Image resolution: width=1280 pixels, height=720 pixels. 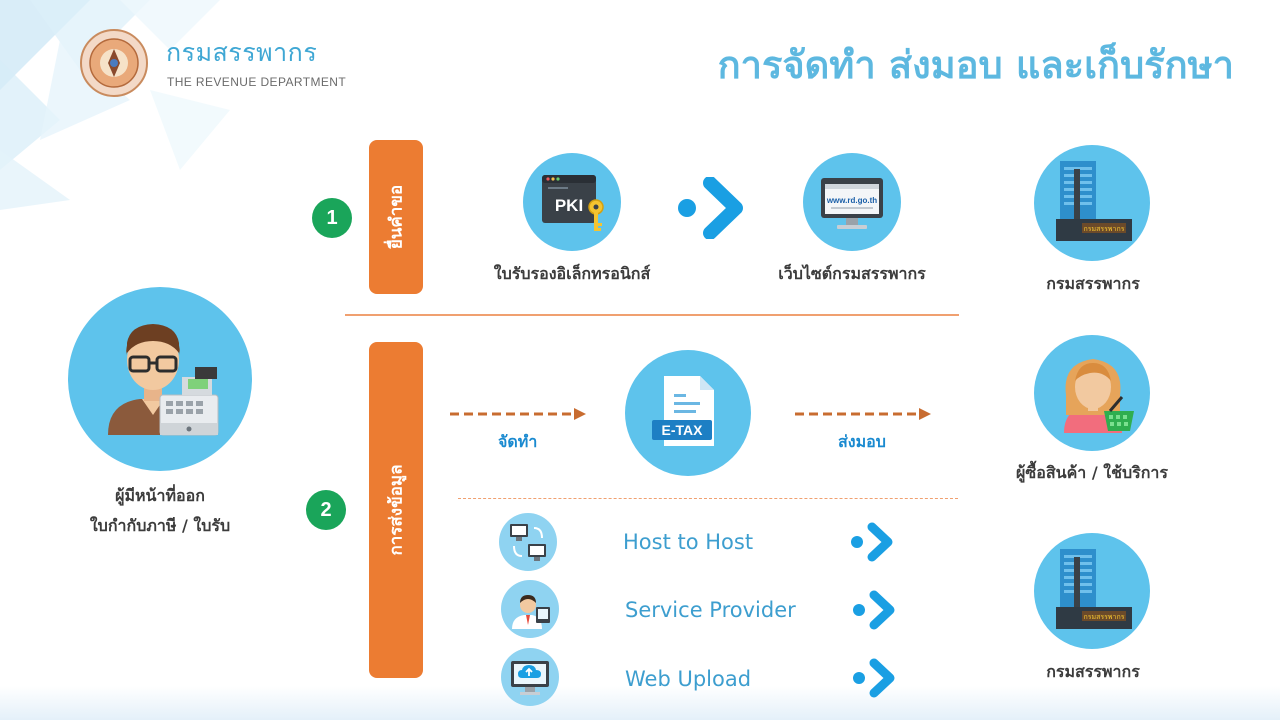 I want to click on recipient-1-label: กรมสรรพากร, so click(x=1093, y=283).